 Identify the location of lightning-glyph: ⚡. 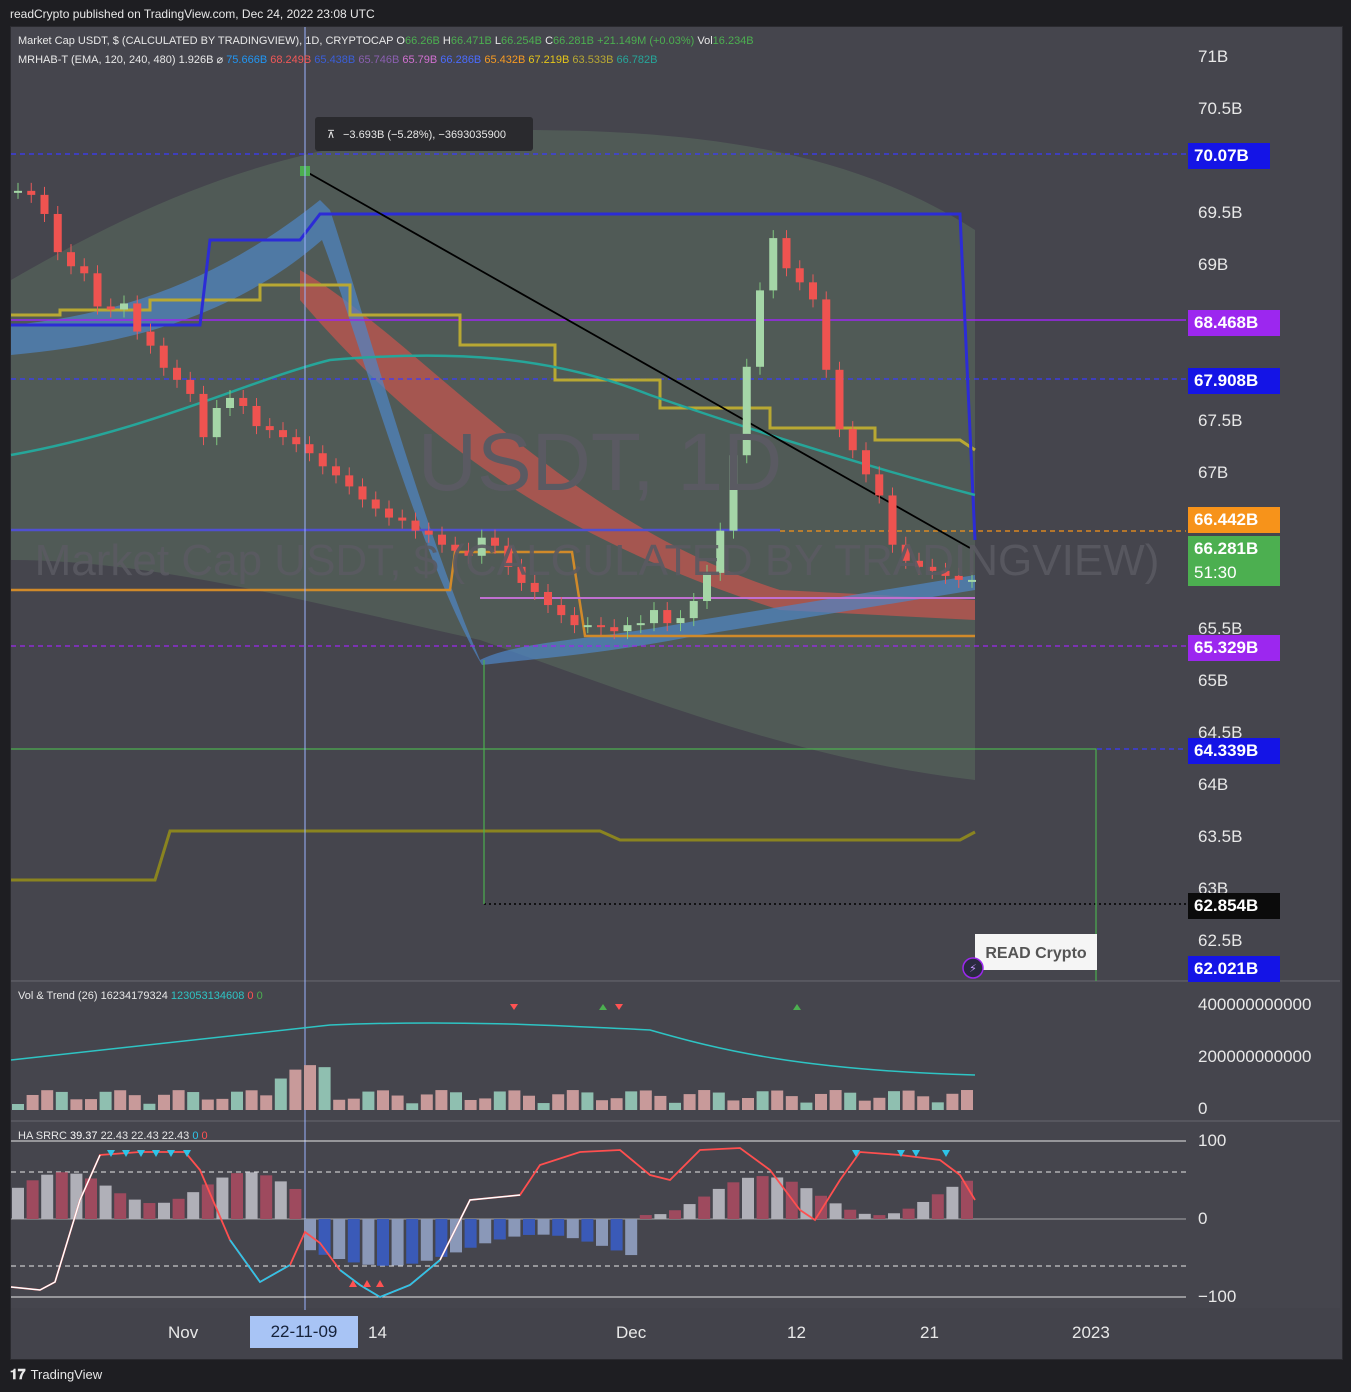
(973, 968).